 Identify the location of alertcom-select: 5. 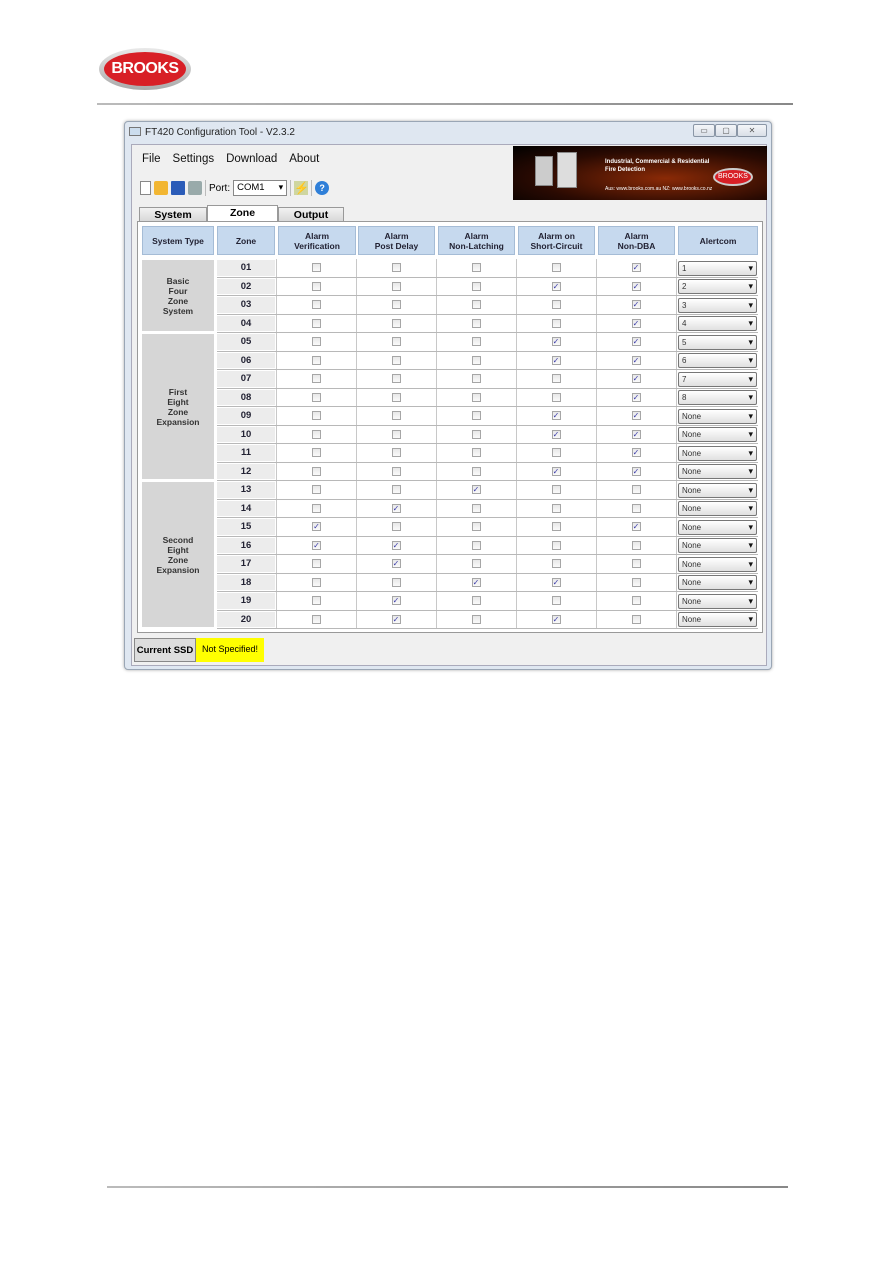
(717, 342).